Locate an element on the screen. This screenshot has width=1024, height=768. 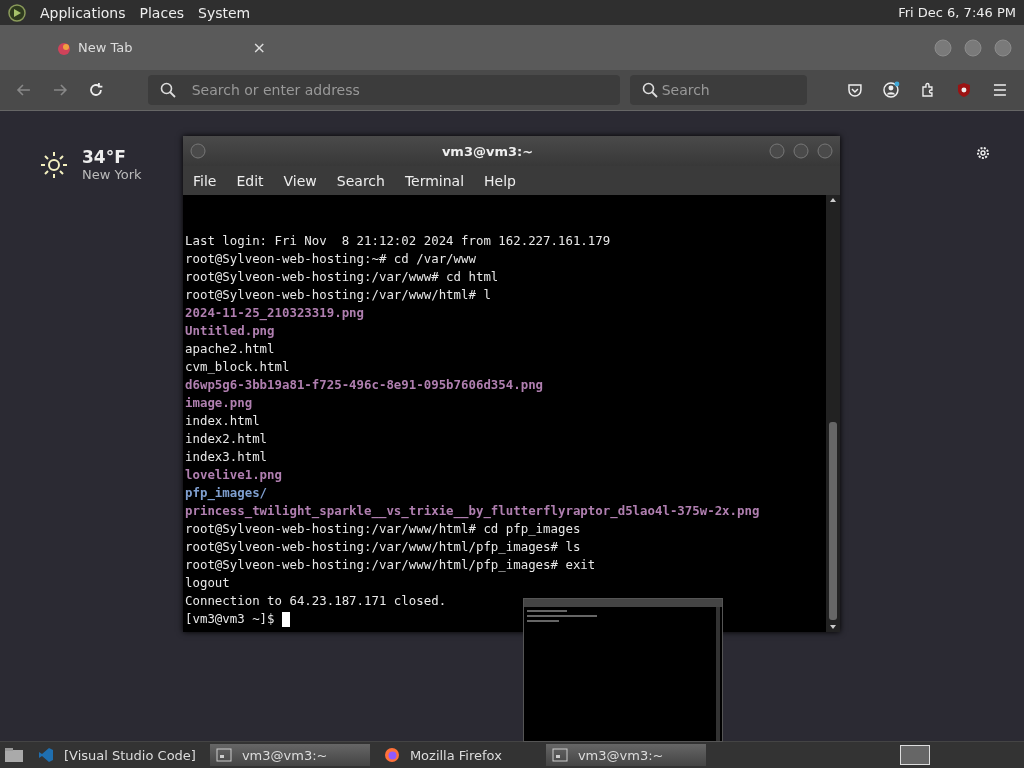
menu-item: Help is located at coordinates (500, 180).